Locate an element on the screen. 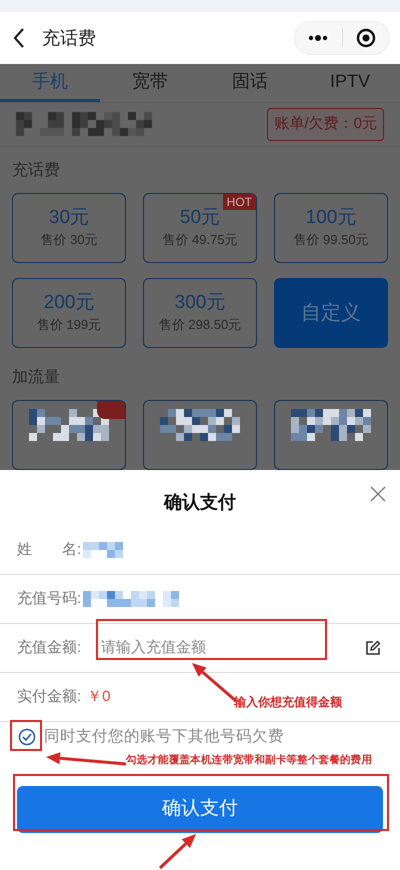  hot-badge: HOT is located at coordinates (239, 202).